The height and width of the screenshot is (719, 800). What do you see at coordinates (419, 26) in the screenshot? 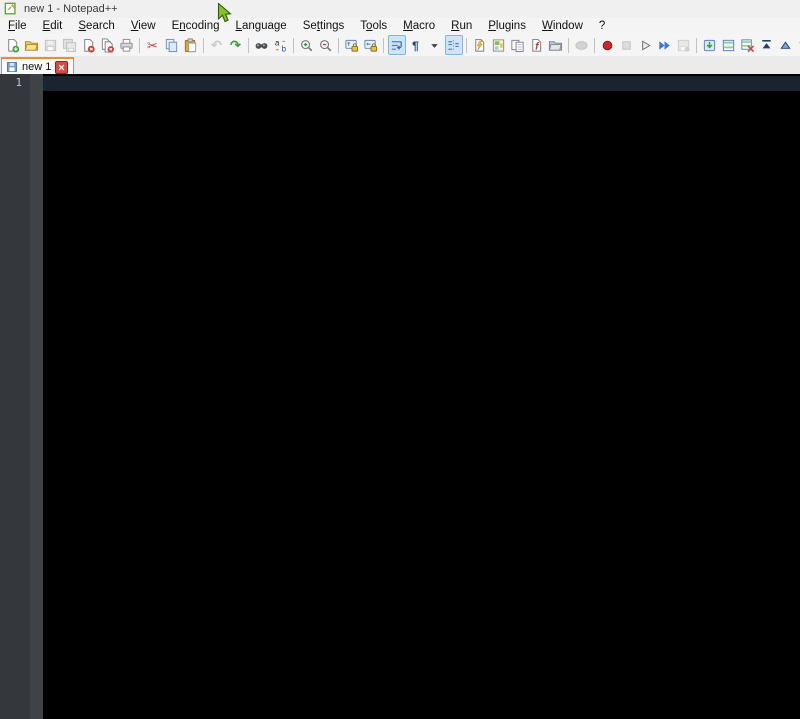
I see `menu-macro: Macro` at bounding box center [419, 26].